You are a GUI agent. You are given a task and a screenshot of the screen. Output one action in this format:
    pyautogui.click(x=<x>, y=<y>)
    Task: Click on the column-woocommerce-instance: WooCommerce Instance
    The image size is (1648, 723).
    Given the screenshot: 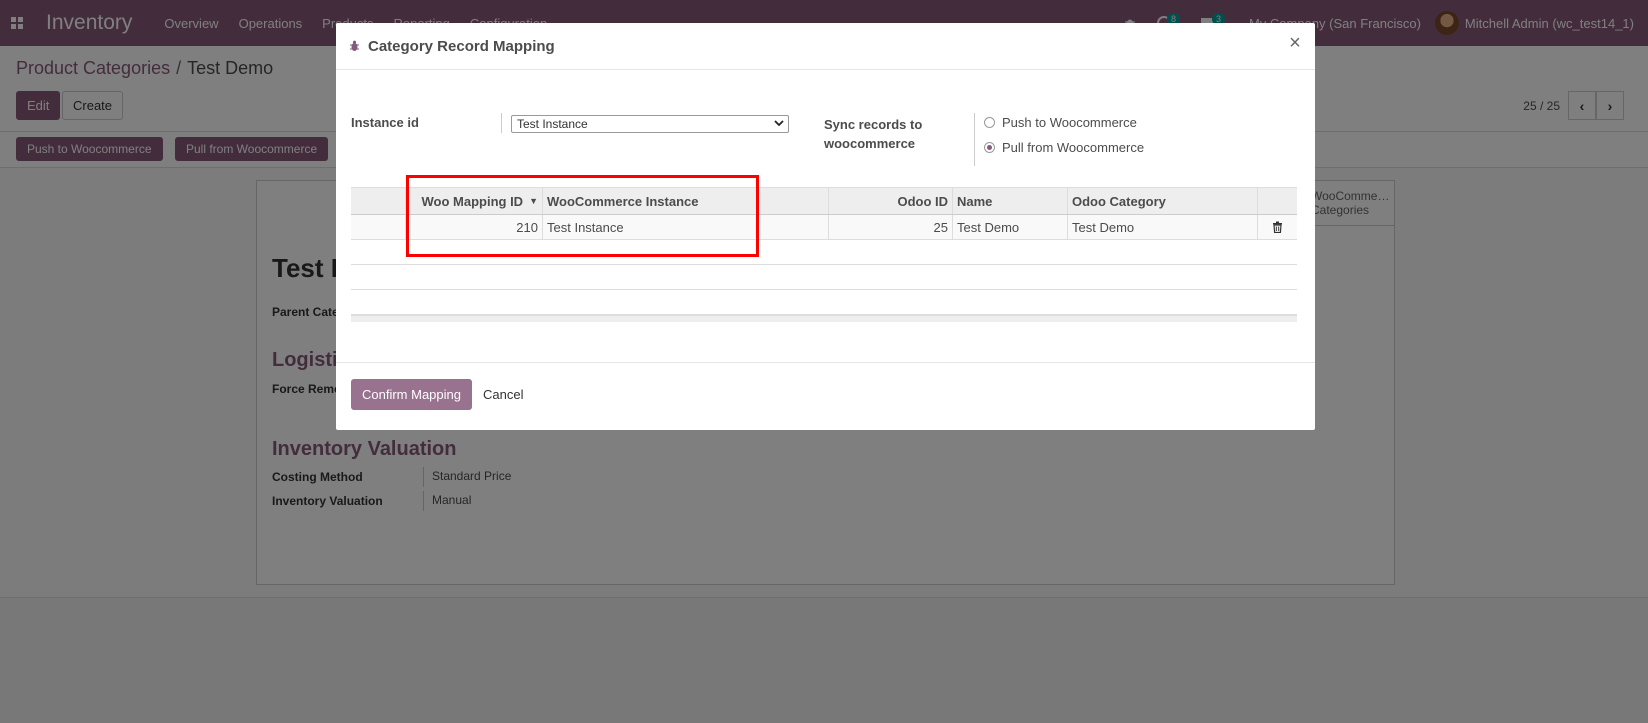 What is the action you would take?
    pyautogui.click(x=686, y=201)
    